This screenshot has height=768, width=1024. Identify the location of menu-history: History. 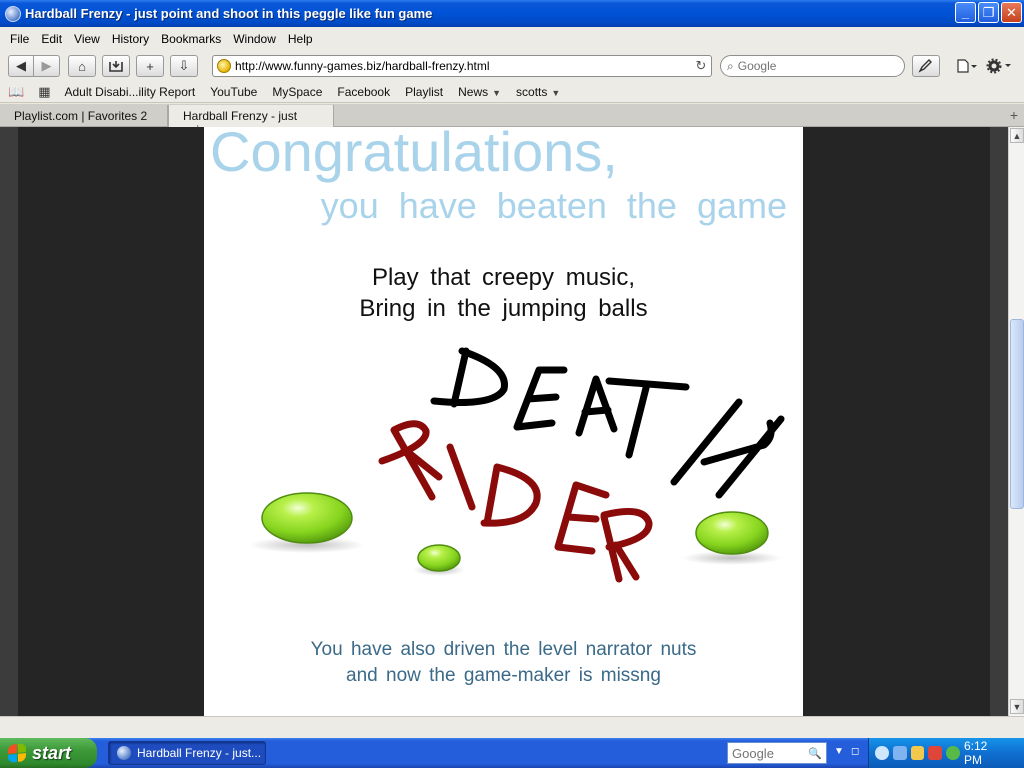
(130, 39).